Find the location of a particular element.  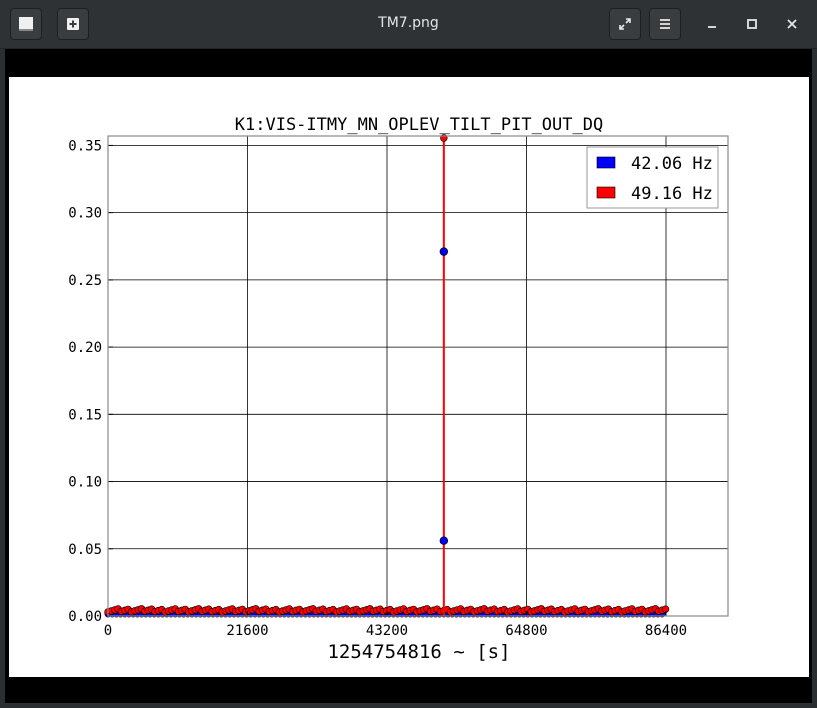

minimize-button is located at coordinates (712, 24).